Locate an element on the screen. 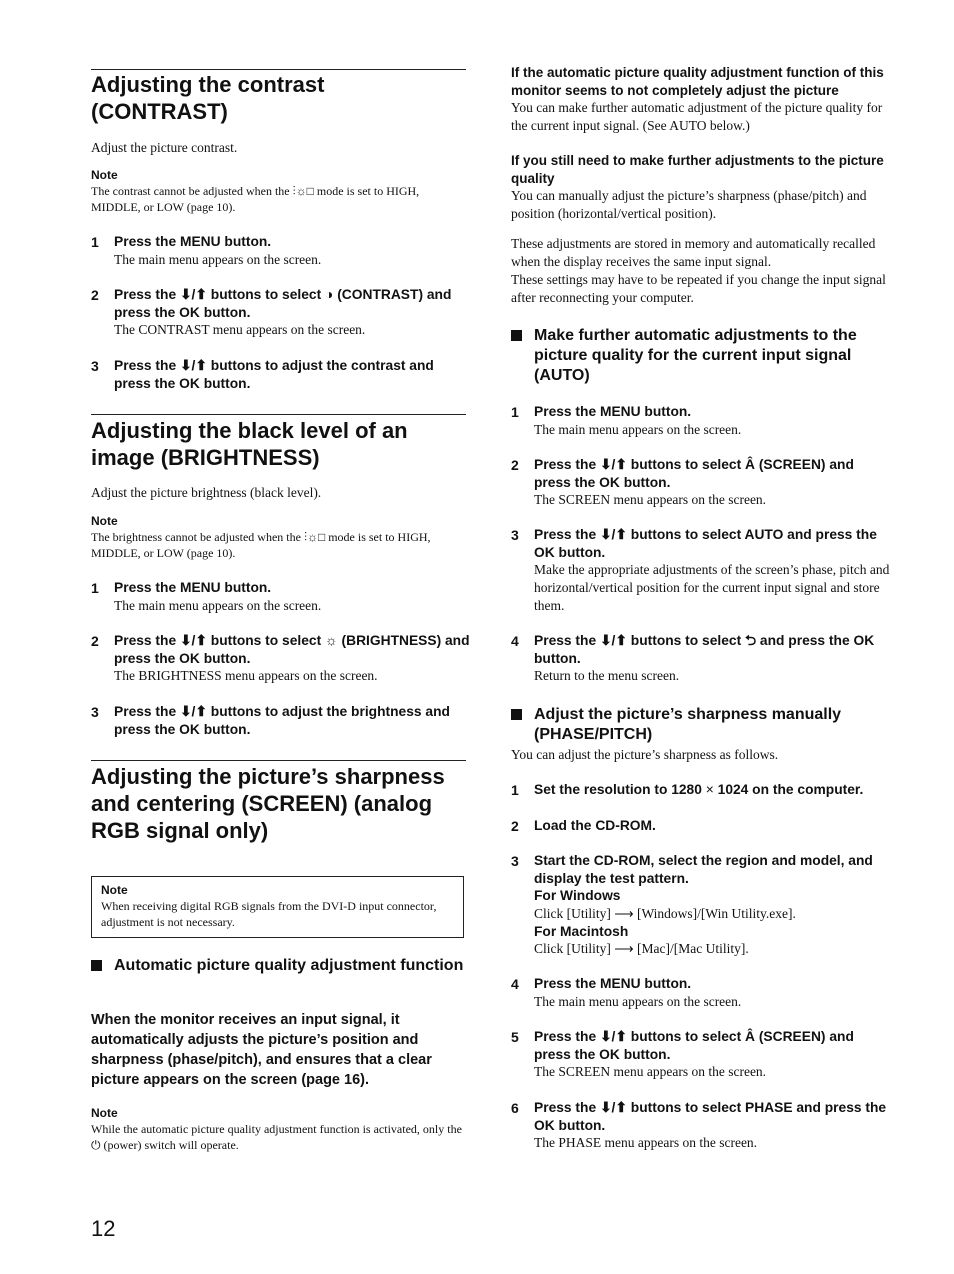 This screenshot has width=954, height=1274. step-desc: The SCREEN menu appears on the screen. is located at coordinates (650, 499).